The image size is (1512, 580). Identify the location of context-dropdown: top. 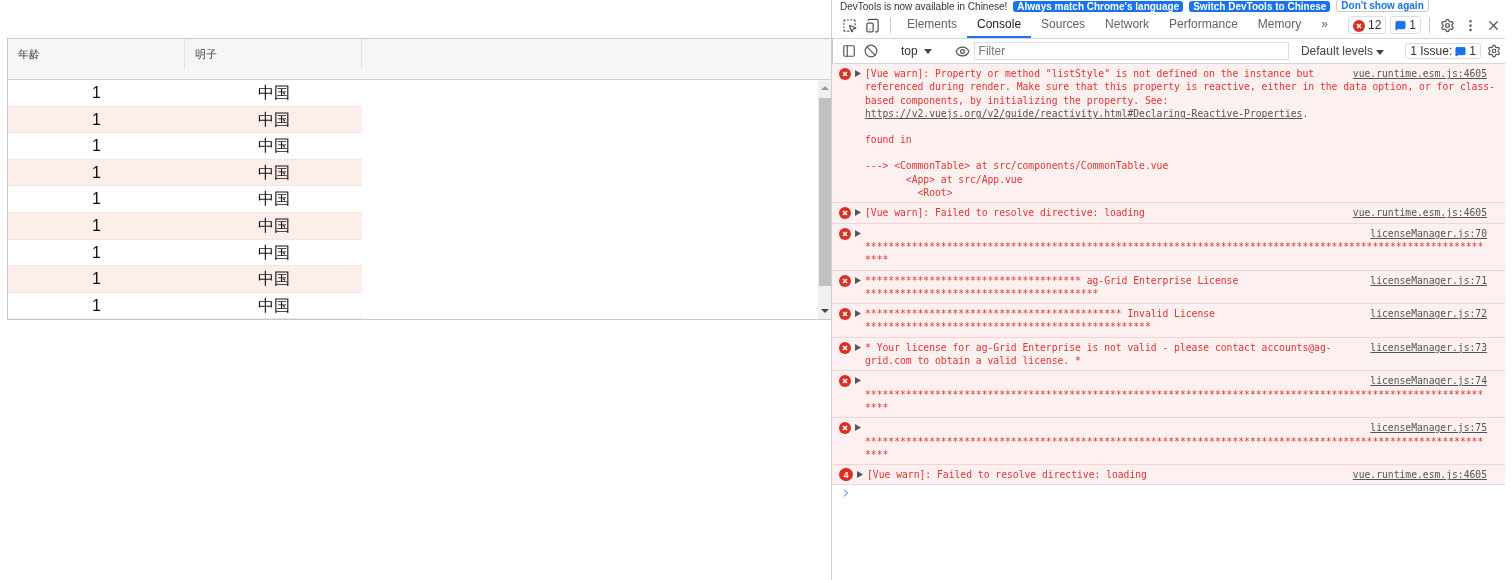
(916, 51).